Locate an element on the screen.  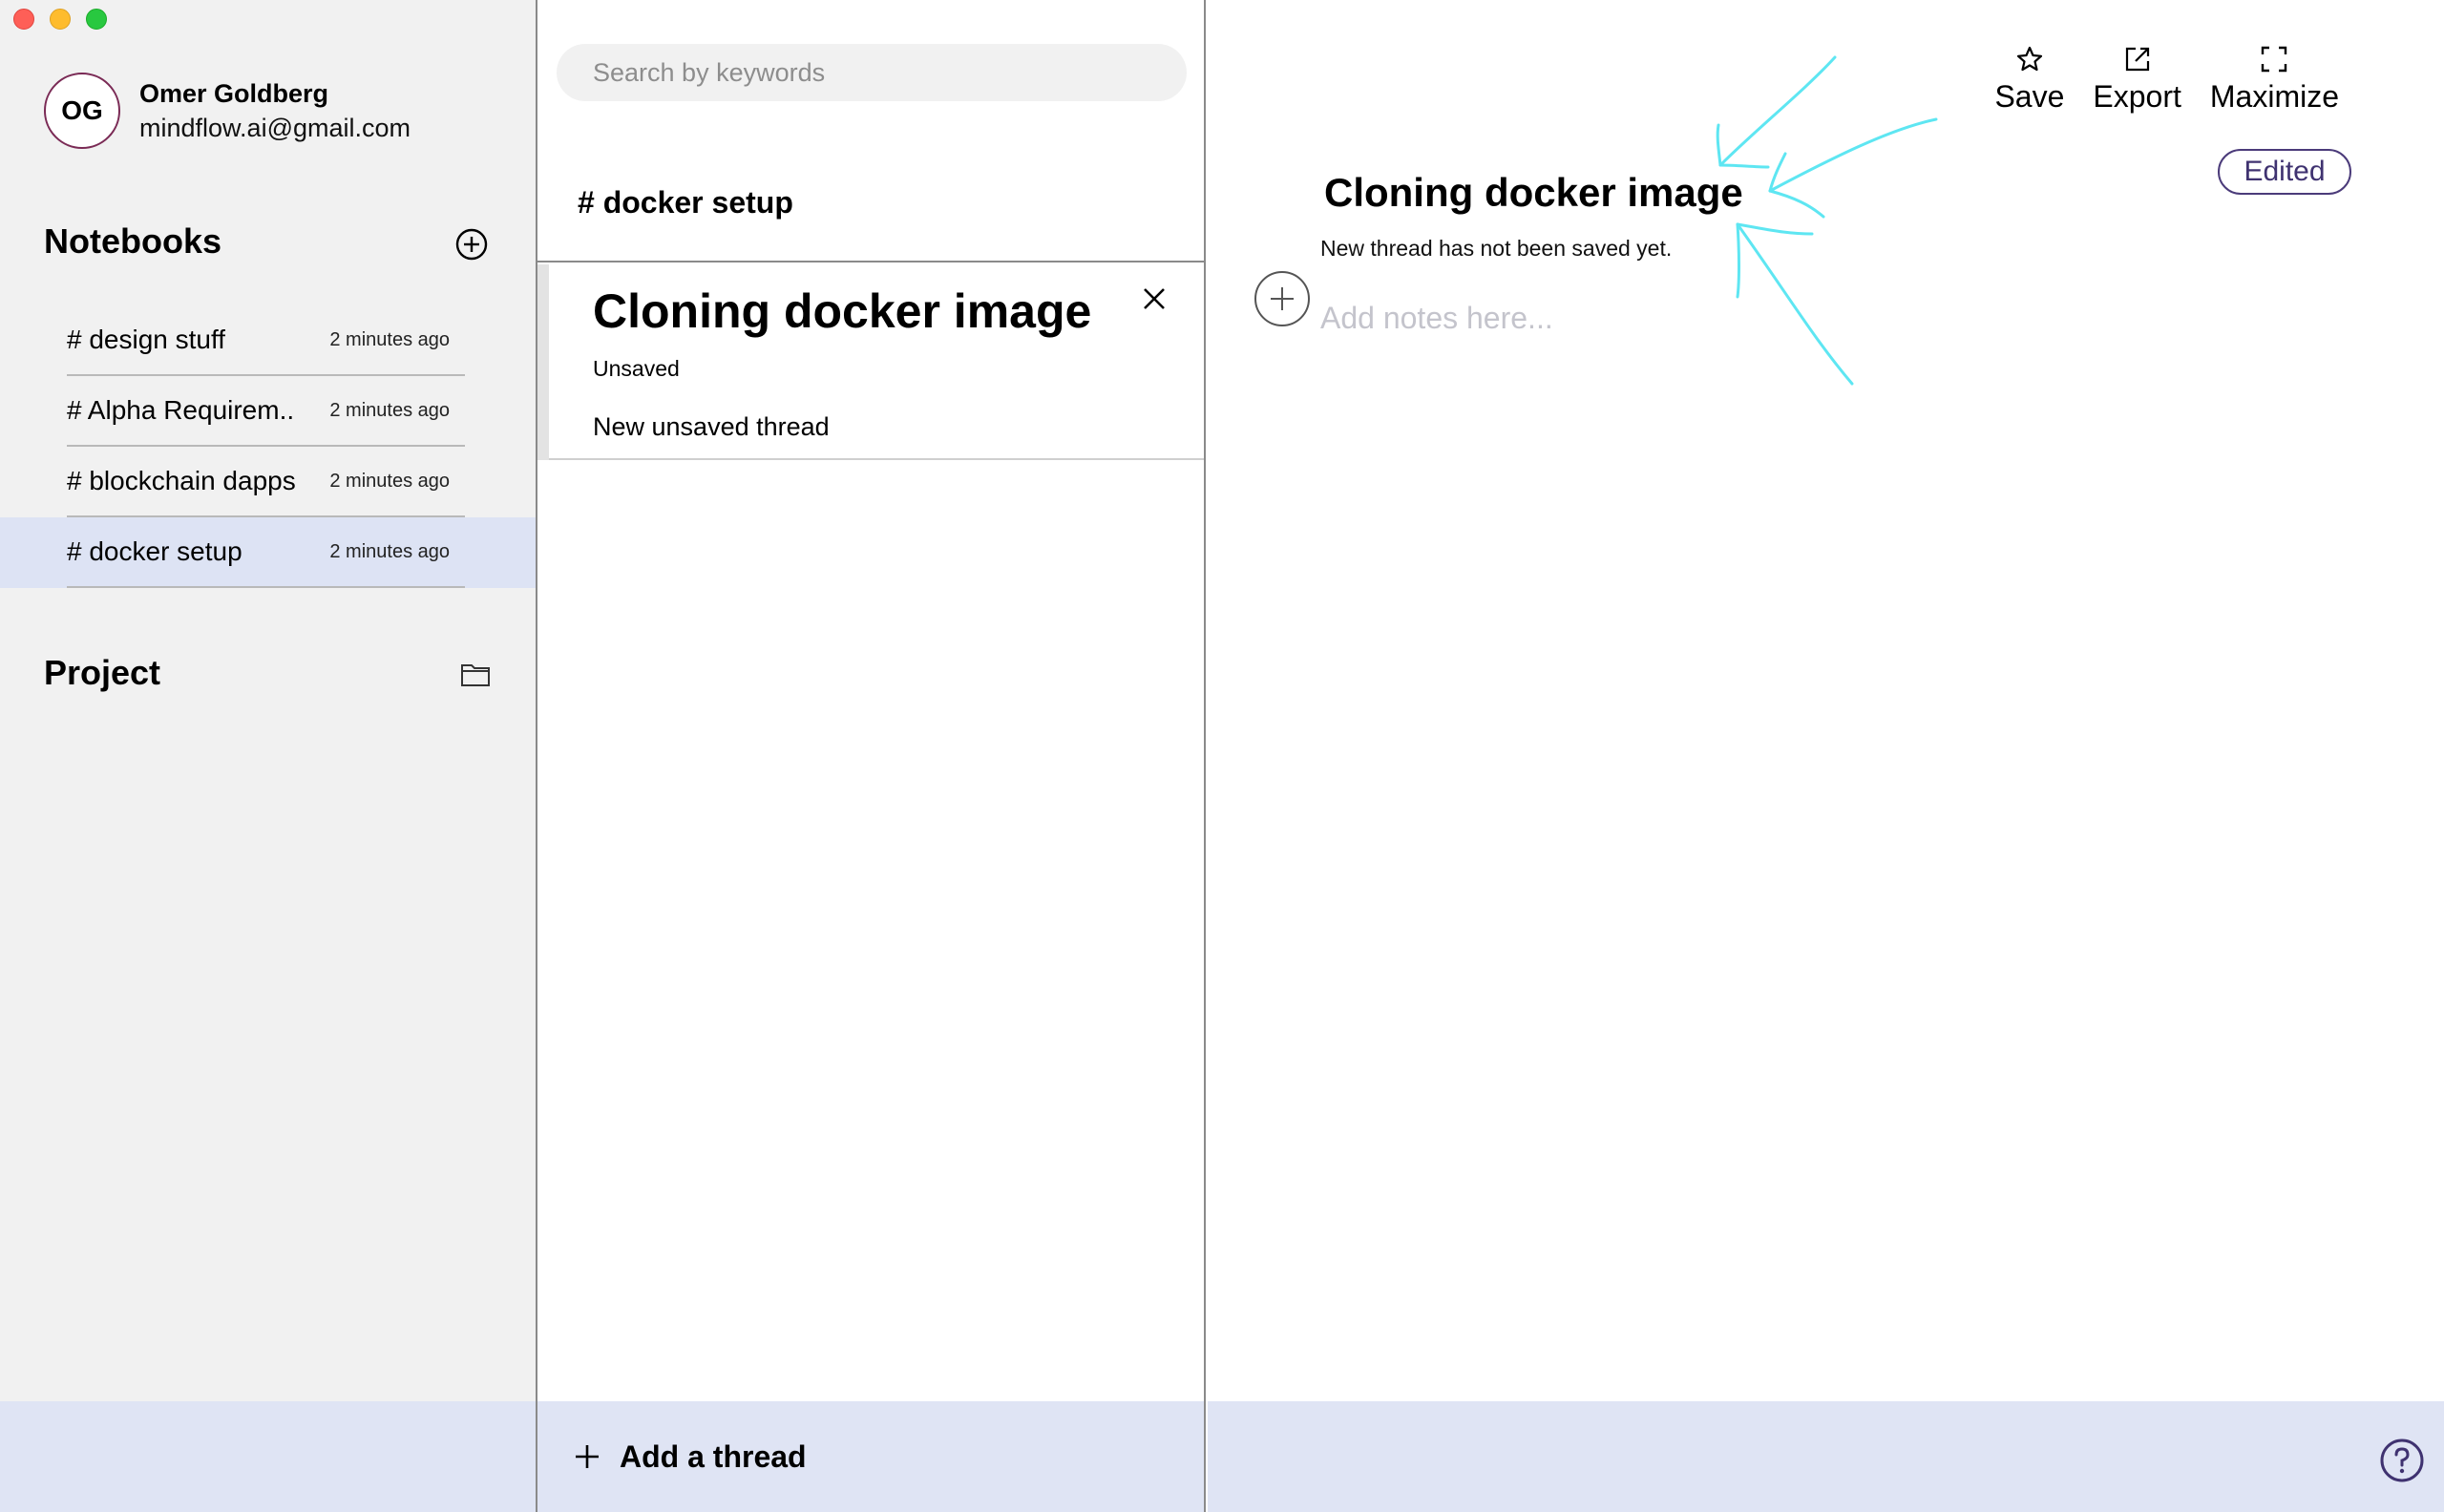
notebook-label: # Alpha Requirem.. is located at coordinates (181, 410).